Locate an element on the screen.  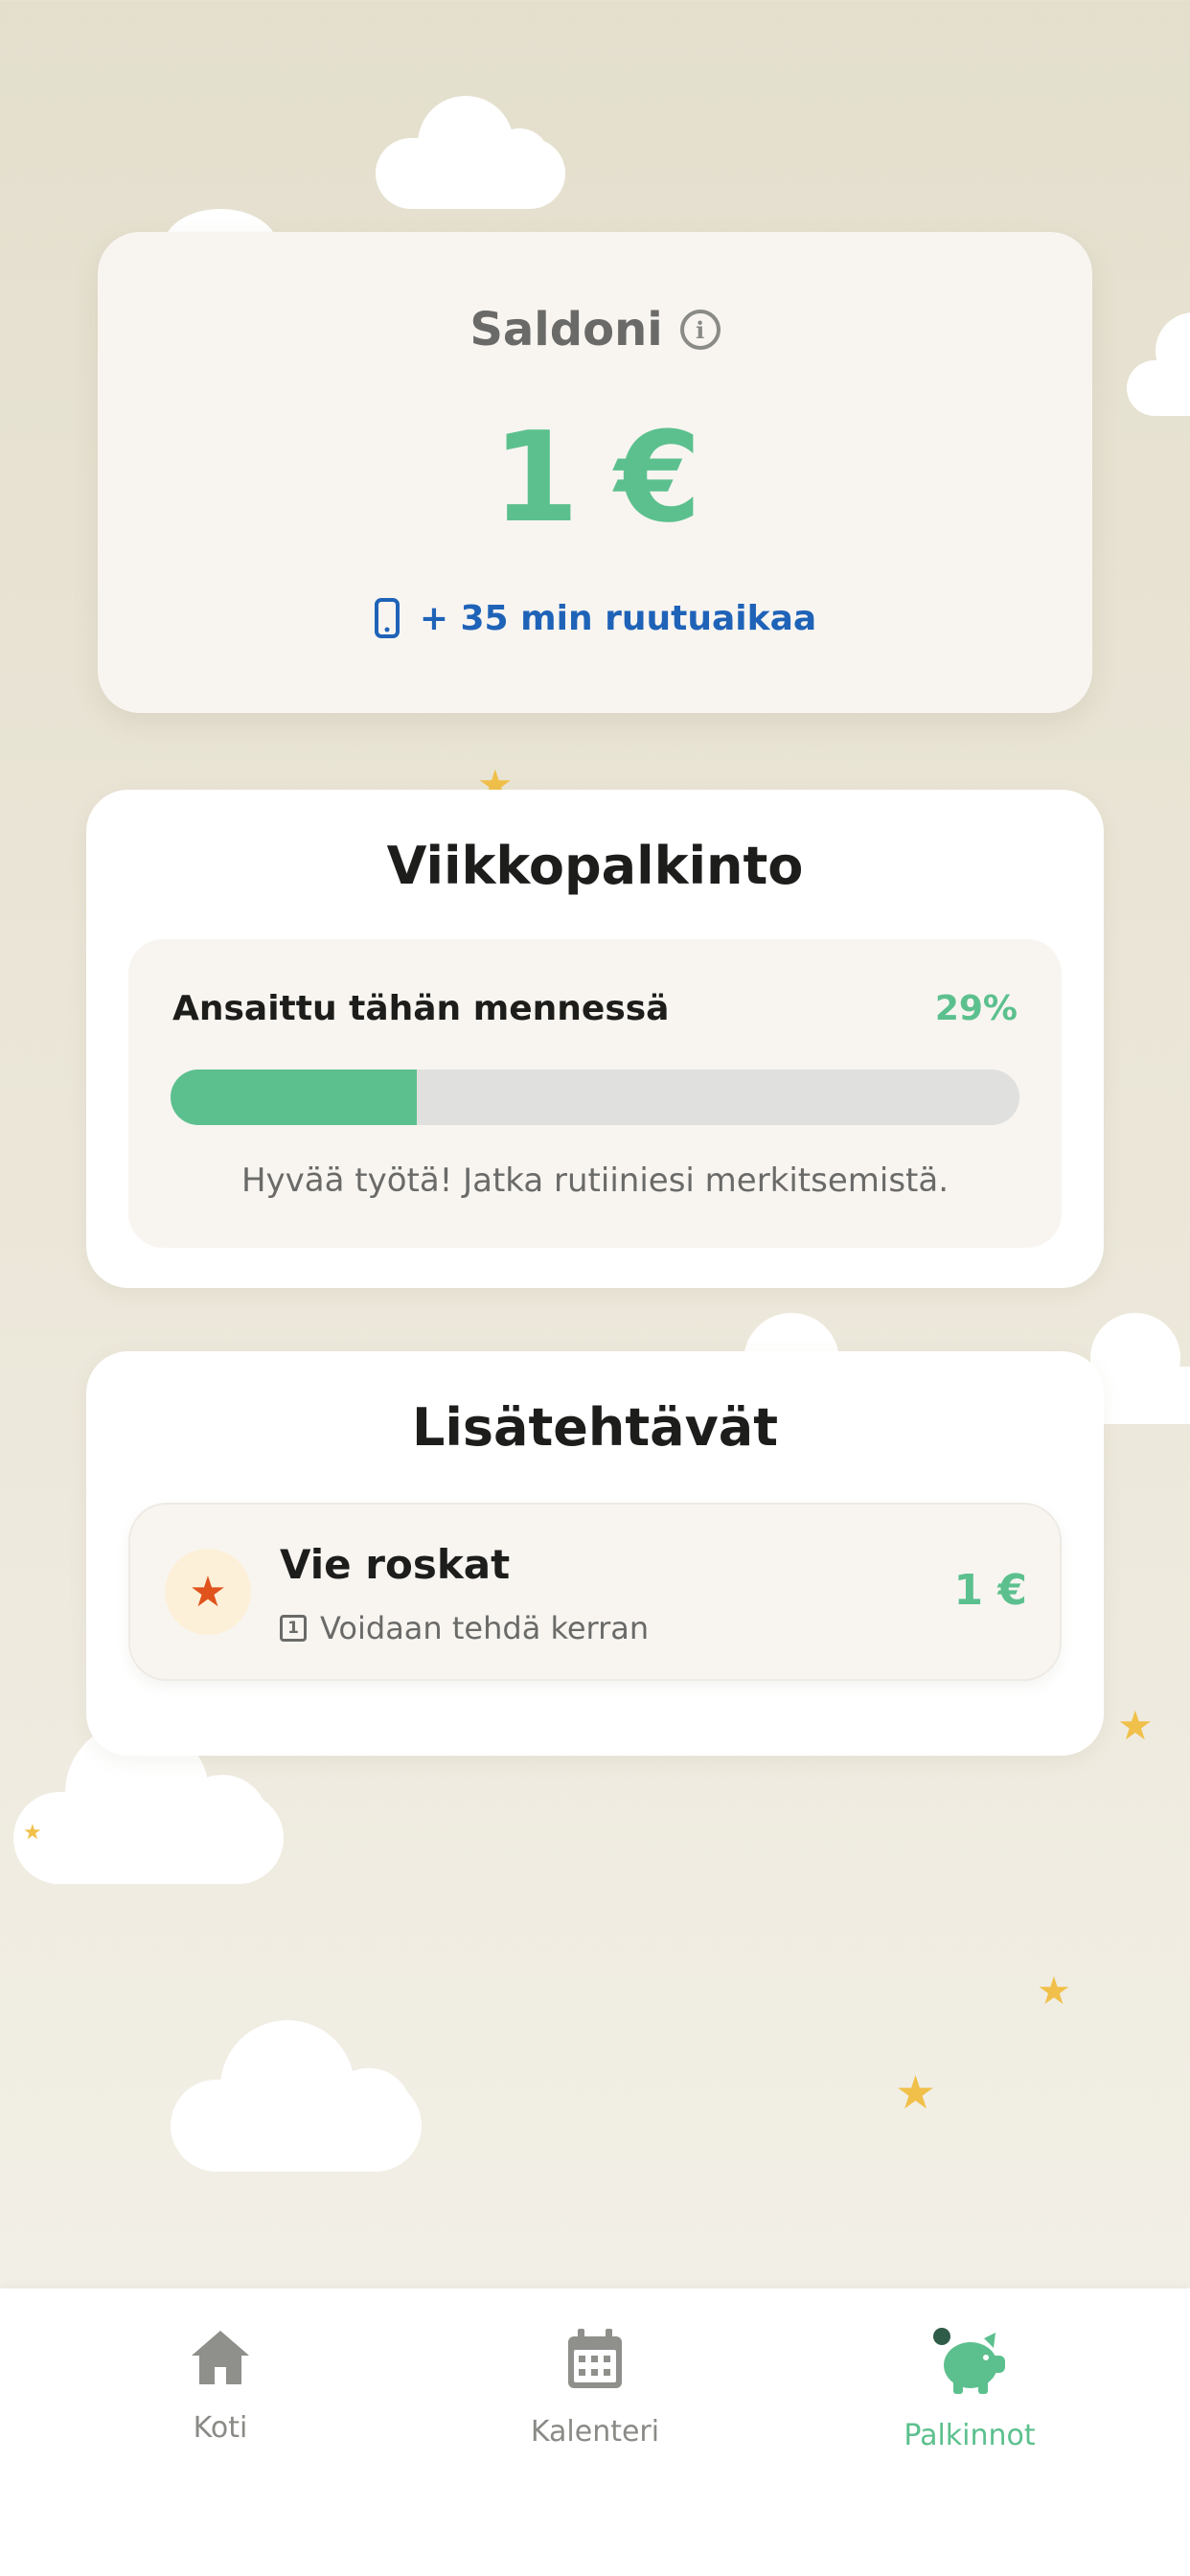
balance-amount: 1 € is located at coordinates (596, 477).